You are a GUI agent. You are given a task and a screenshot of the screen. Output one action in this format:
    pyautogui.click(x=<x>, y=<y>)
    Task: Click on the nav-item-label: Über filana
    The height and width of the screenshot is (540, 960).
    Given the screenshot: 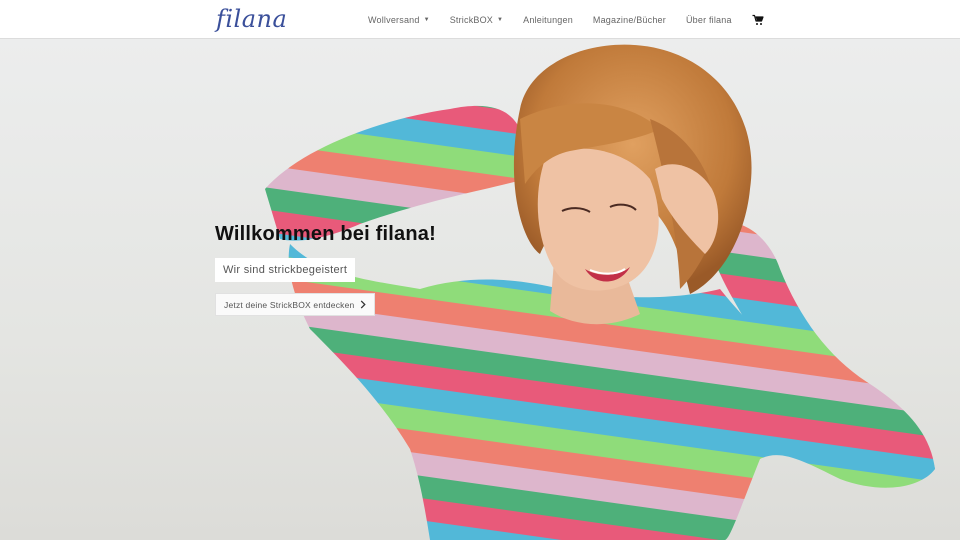 What is the action you would take?
    pyautogui.click(x=708, y=19)
    